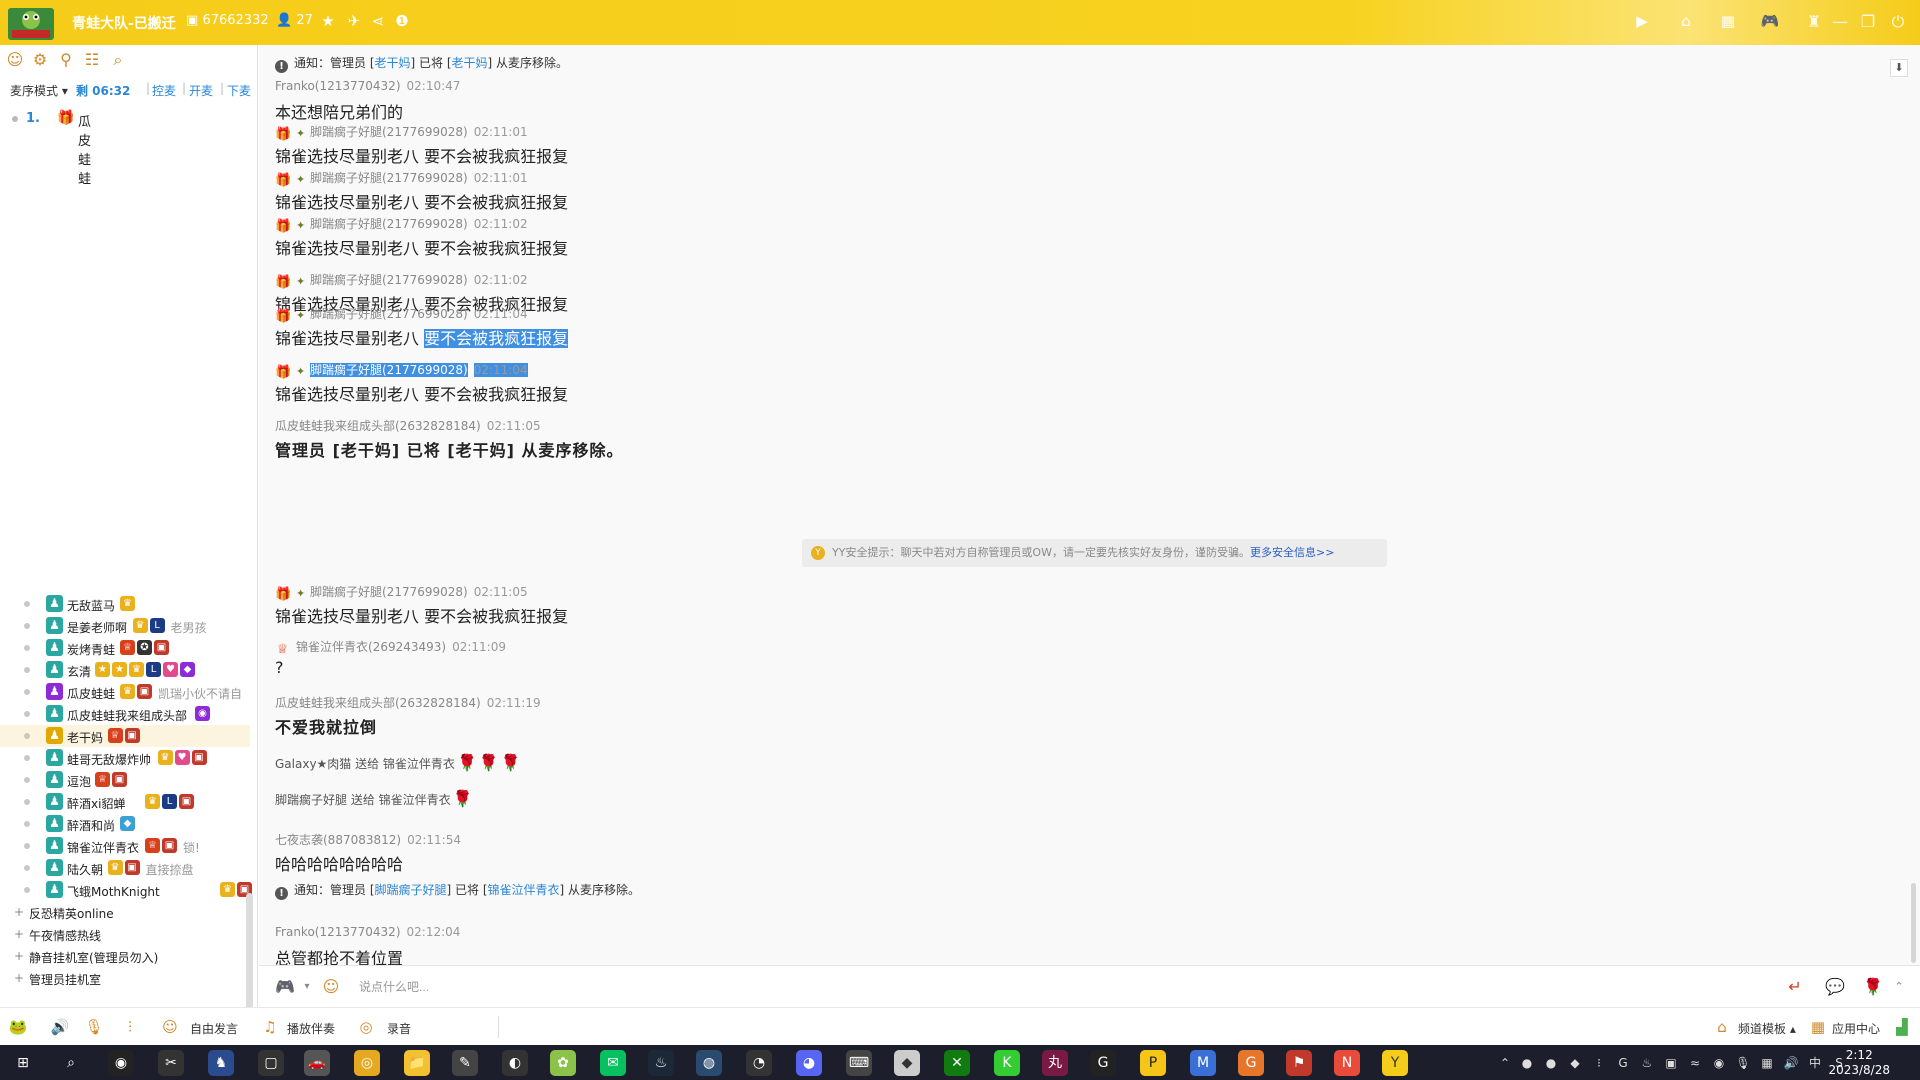 The height and width of the screenshot is (1080, 1920). I want to click on app-uplay-icon: ◍, so click(709, 1063).